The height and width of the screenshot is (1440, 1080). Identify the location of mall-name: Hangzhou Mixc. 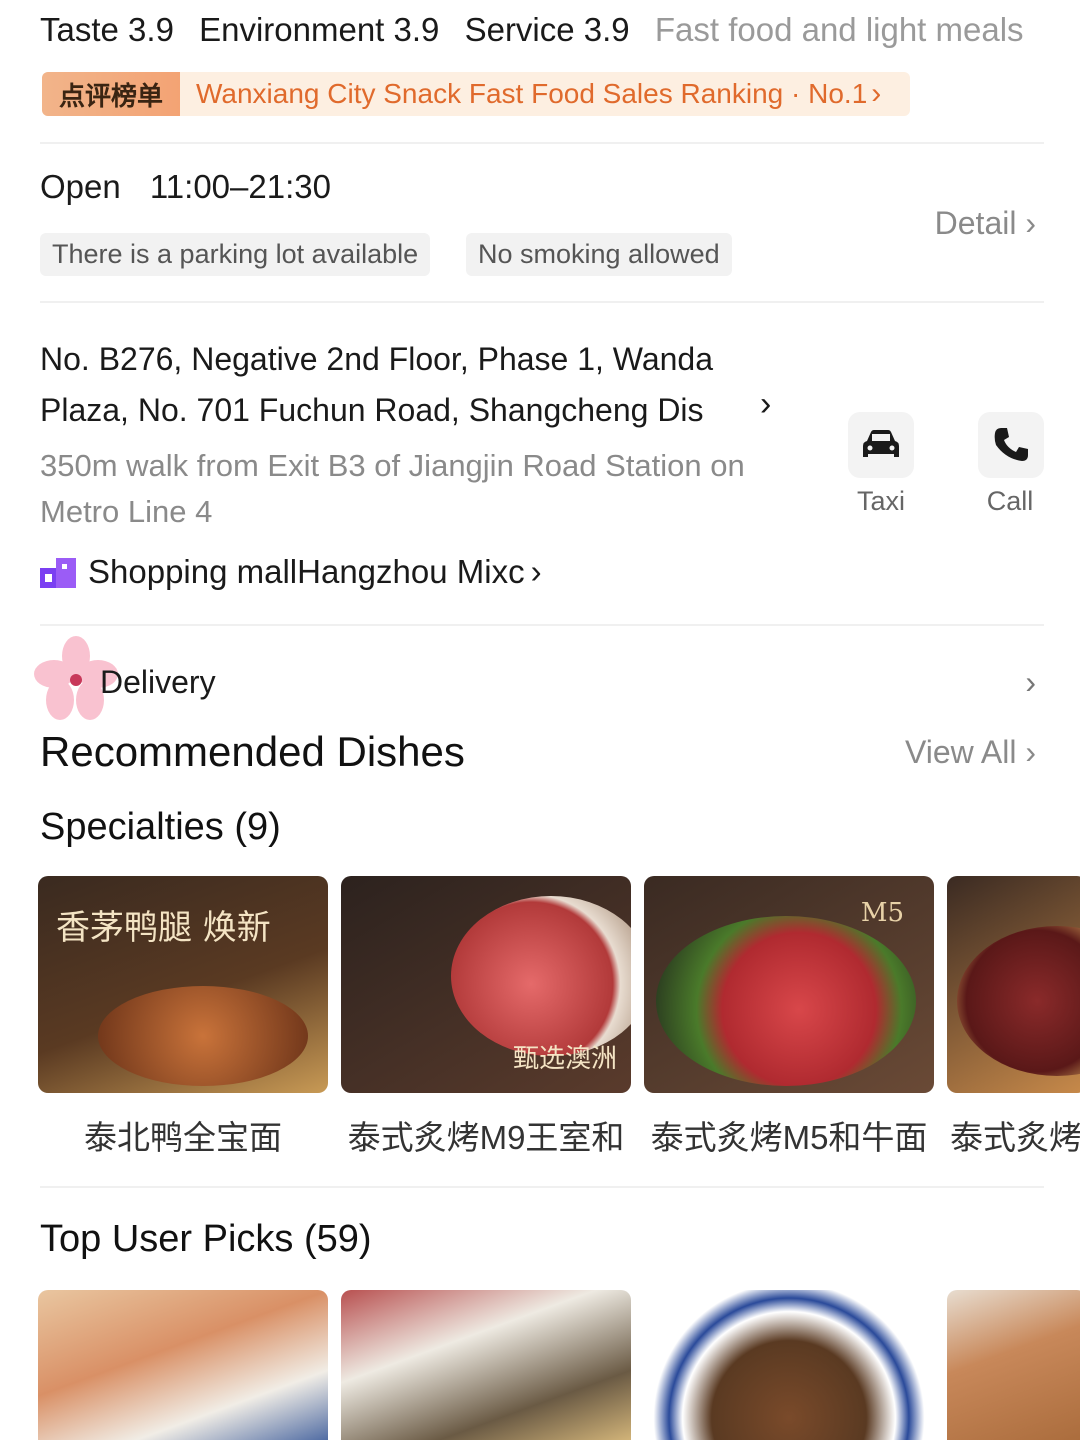
(411, 571).